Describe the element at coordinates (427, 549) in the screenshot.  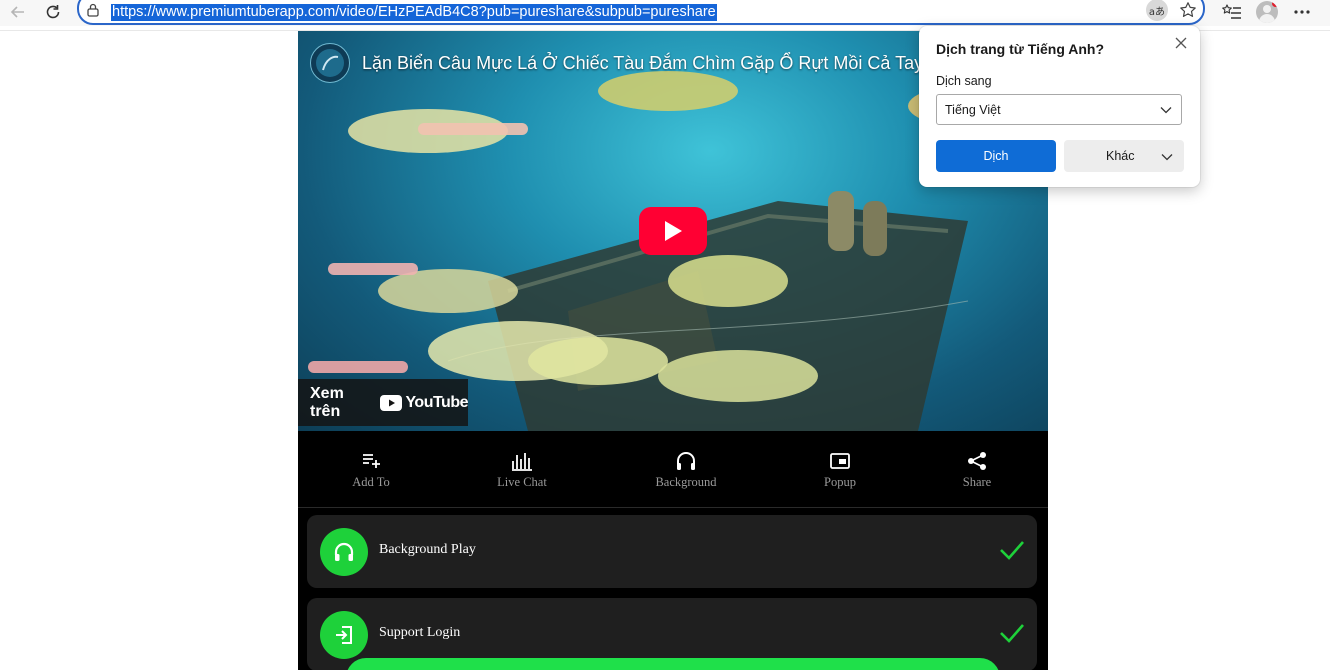
I see `feature-label: Background Play` at that location.